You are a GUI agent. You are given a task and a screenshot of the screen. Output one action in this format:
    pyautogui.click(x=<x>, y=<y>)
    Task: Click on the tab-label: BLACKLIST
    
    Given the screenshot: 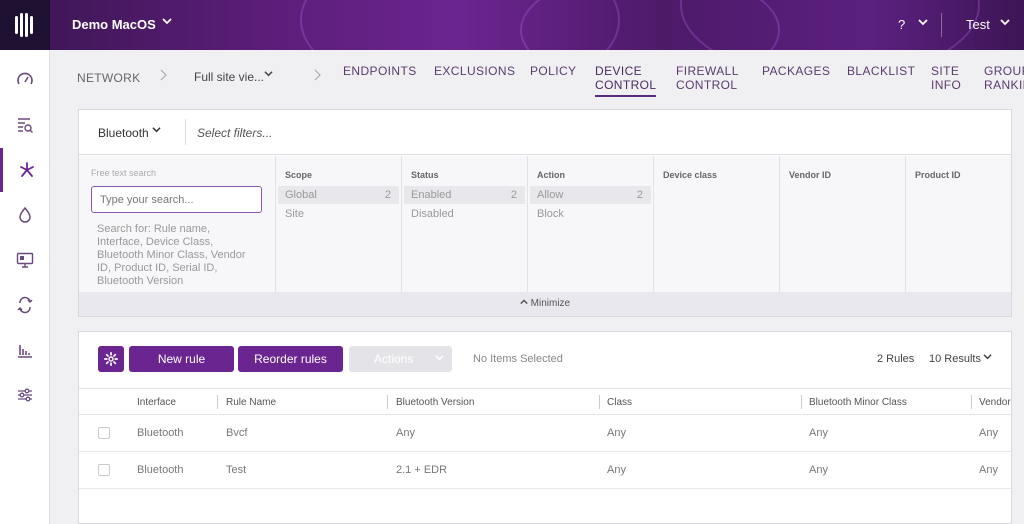 What is the action you would take?
    pyautogui.click(x=881, y=71)
    